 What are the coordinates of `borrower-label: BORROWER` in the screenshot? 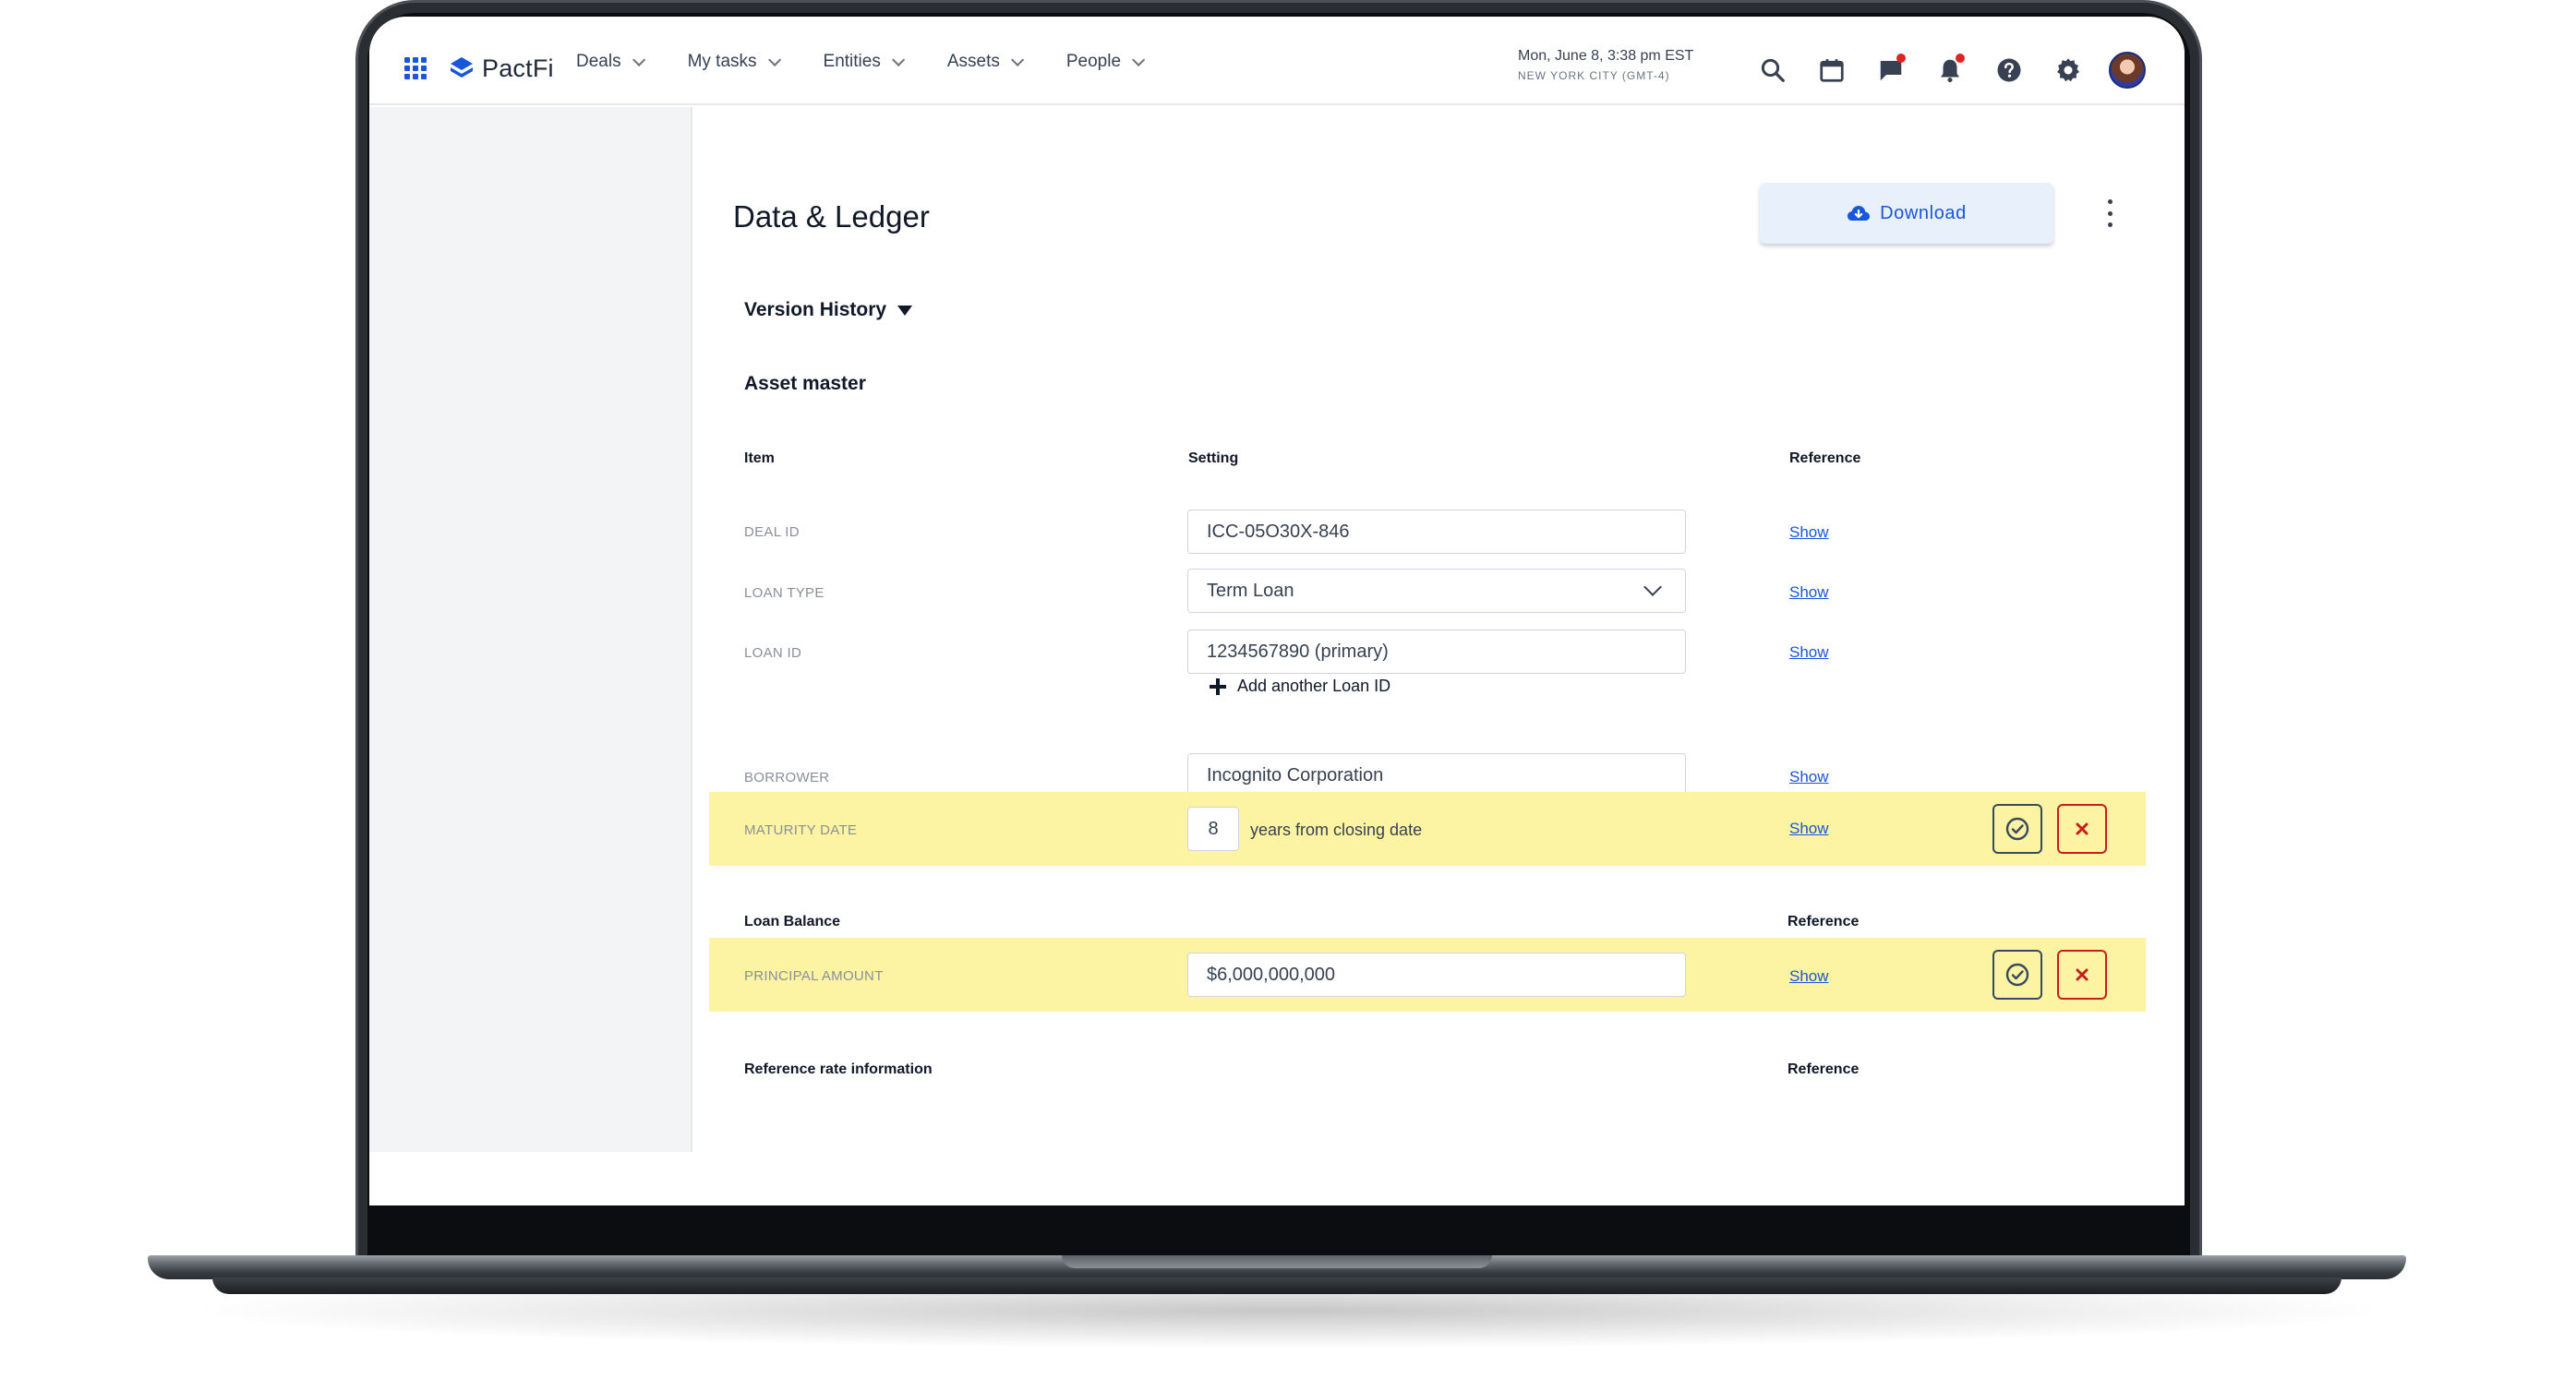 It's located at (787, 778).